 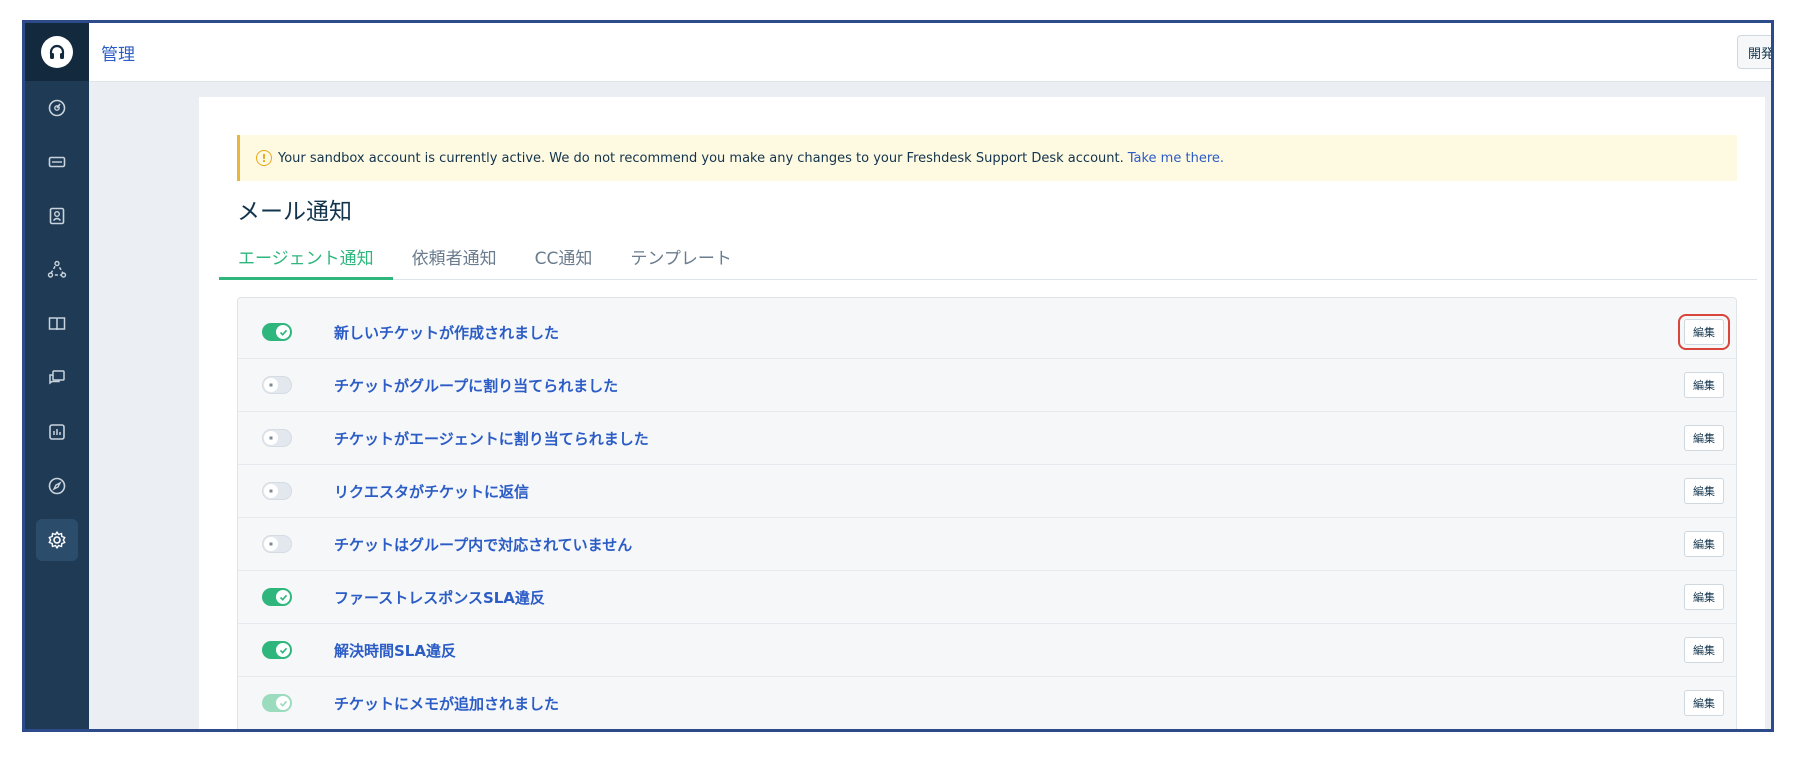 I want to click on topbar-right-button: 開発, so click(x=1754, y=52).